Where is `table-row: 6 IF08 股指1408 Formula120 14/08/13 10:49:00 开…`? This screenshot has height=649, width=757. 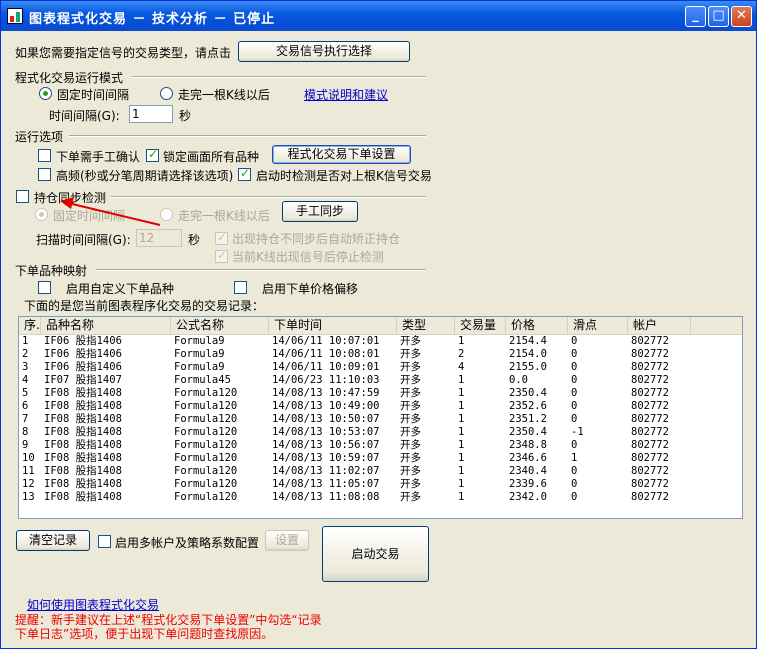 table-row: 6 IF08 股指1408 Formula120 14/08/13 10:49:00 开… is located at coordinates (380, 406).